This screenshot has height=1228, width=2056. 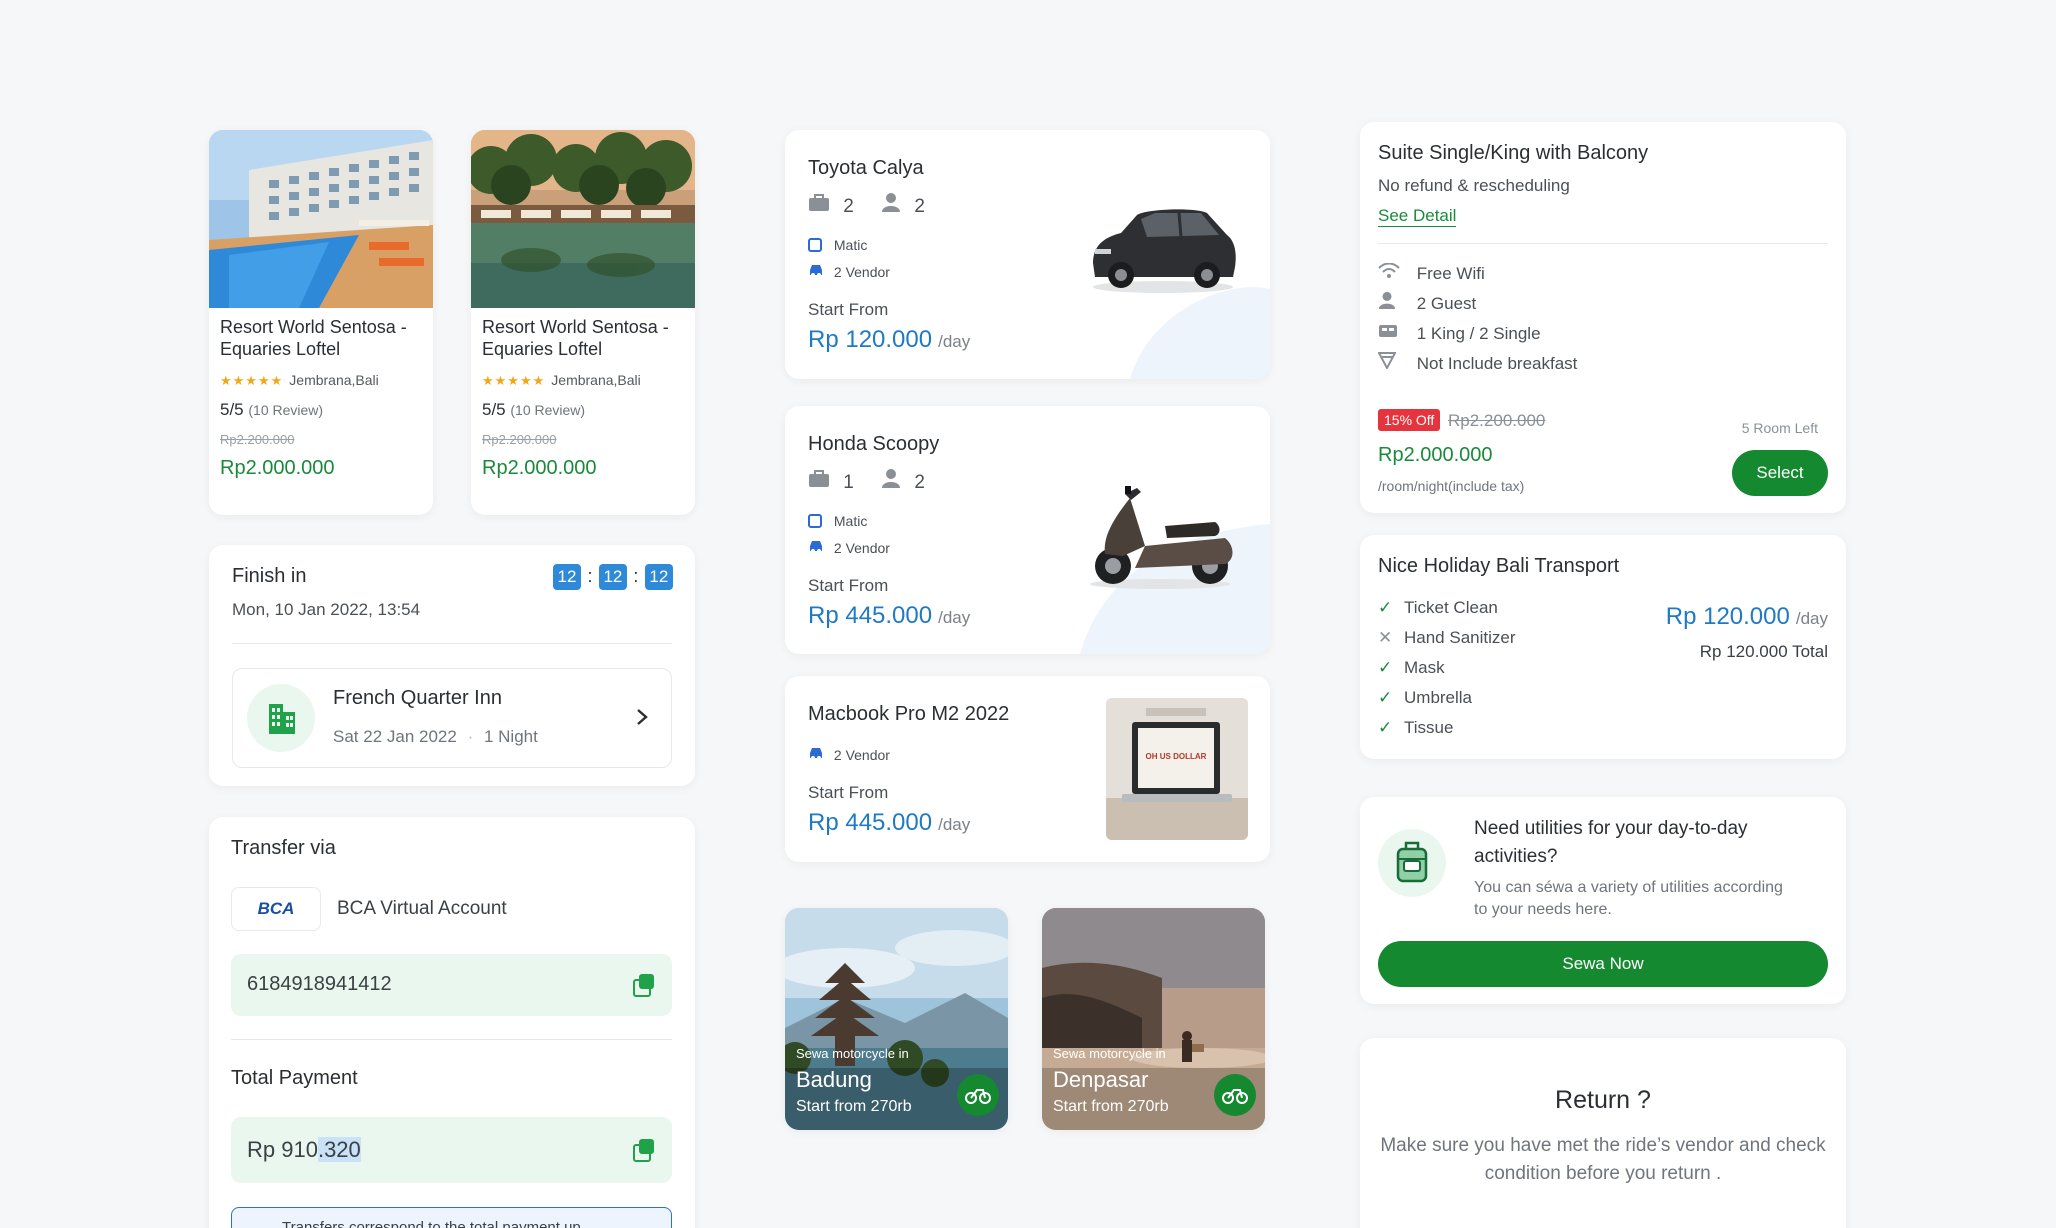 What do you see at coordinates (277, 468) in the screenshot?
I see `hotel-price: Rp2.000.000` at bounding box center [277, 468].